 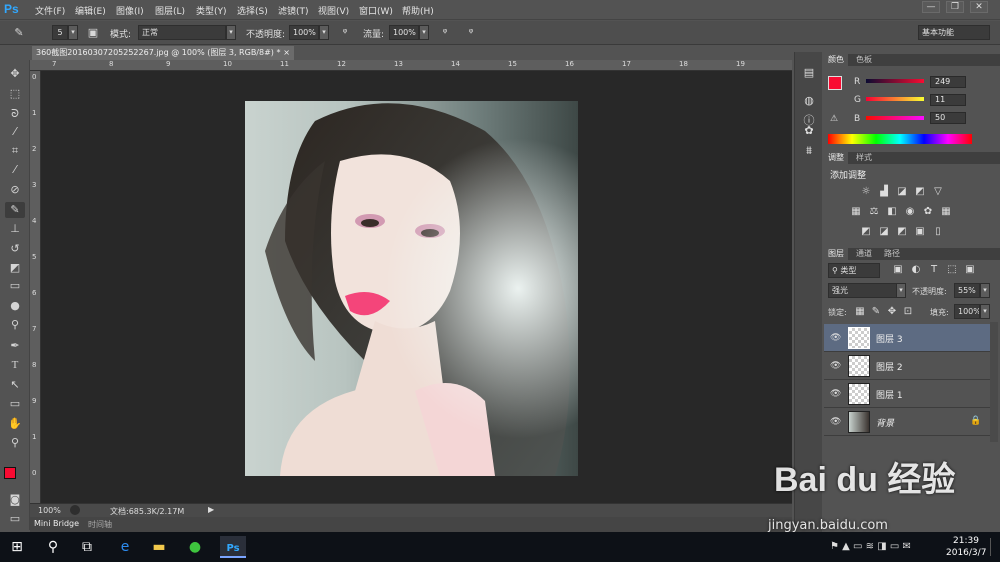 What do you see at coordinates (867, 290) in the screenshot?
I see `blend-mode-select: 强光` at bounding box center [867, 290].